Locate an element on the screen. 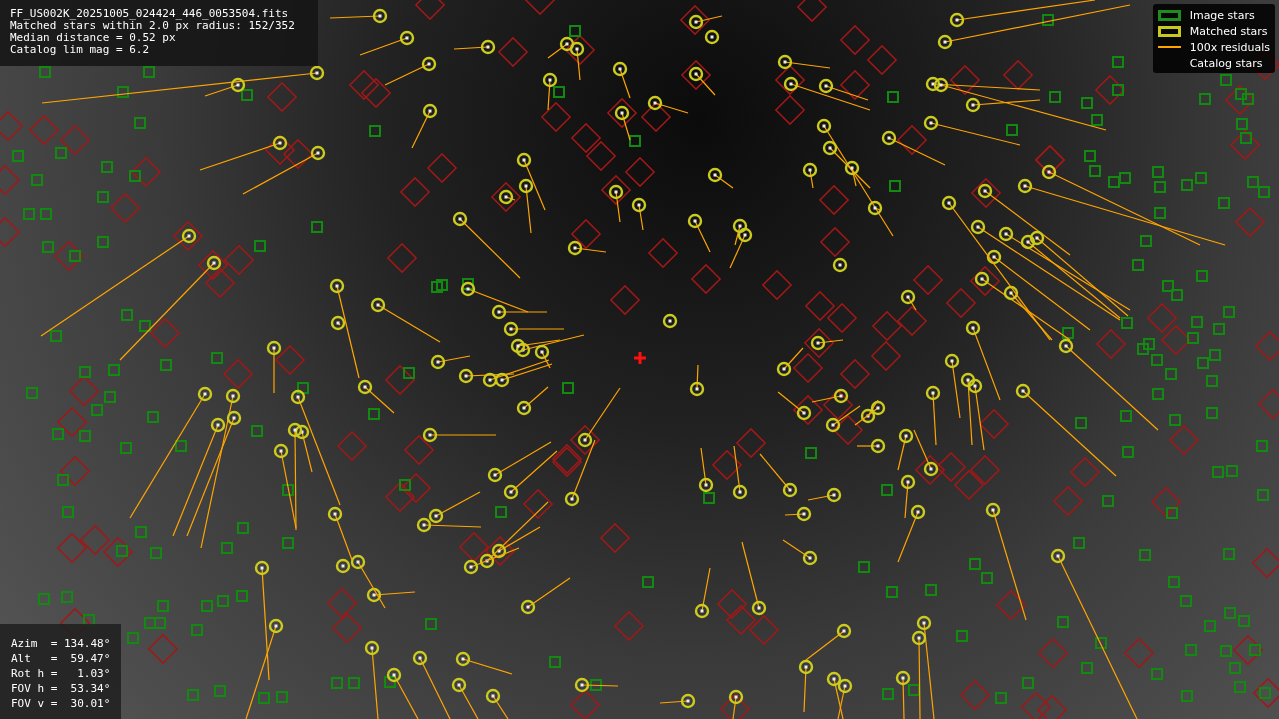 The height and width of the screenshot is (719, 1279). pointing-text: Alt = 59.47° is located at coordinates (61, 658).